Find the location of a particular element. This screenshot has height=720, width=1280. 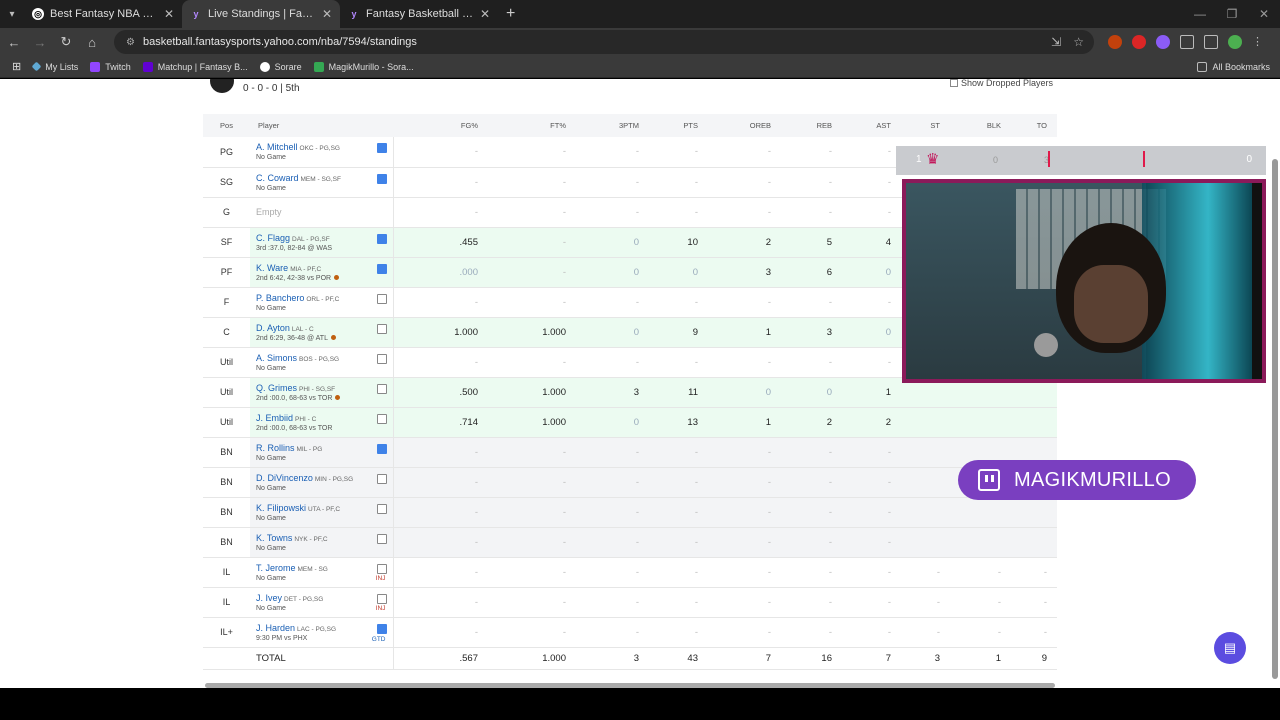

player-name-link: D. Ayton is located at coordinates (273, 328).